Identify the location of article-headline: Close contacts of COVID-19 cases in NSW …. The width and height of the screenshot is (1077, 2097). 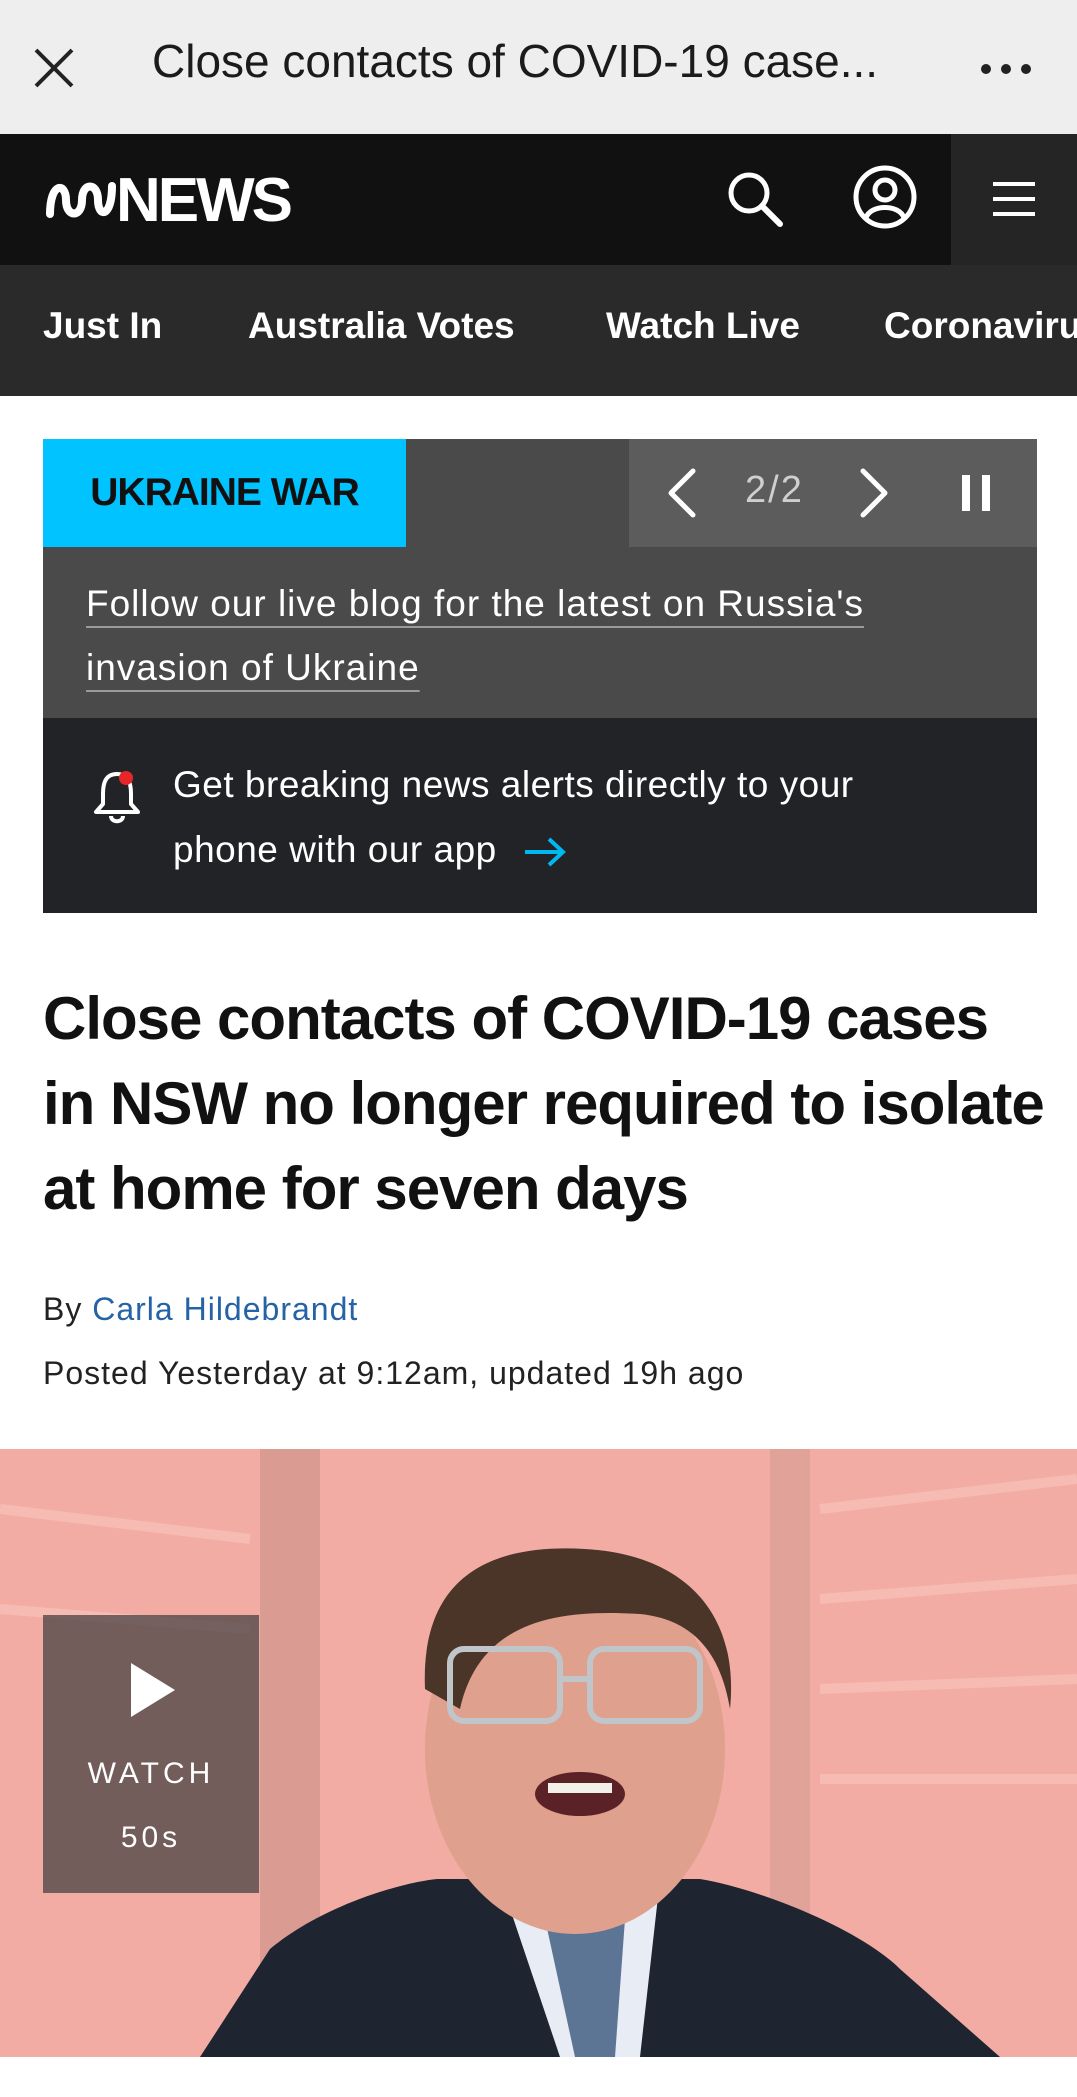
(544, 1103).